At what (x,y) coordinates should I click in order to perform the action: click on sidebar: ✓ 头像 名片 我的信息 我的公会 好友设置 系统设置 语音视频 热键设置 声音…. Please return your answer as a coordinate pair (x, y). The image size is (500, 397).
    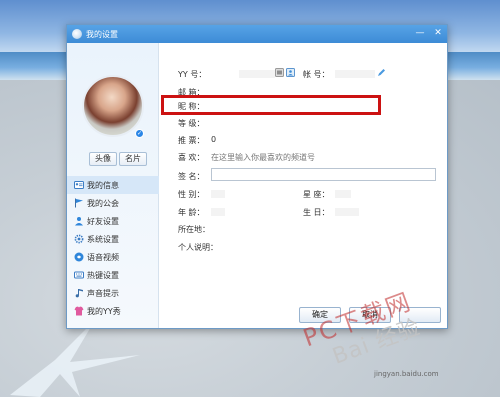
    Looking at the image, I should click on (113, 185).